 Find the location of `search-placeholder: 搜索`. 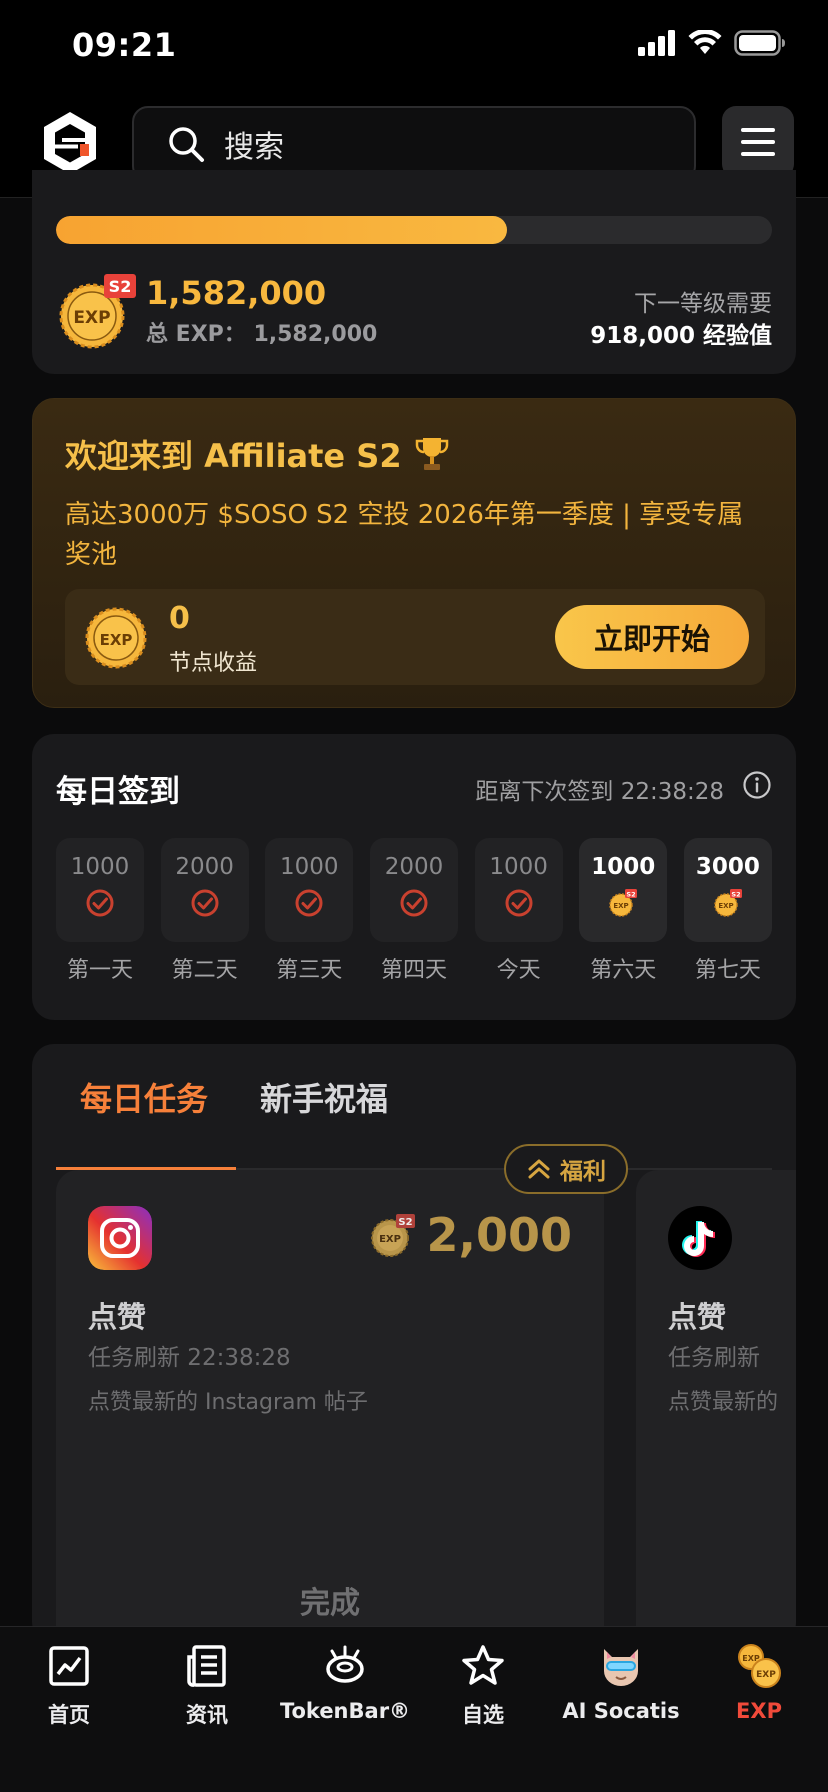

search-placeholder: 搜索 is located at coordinates (254, 147).